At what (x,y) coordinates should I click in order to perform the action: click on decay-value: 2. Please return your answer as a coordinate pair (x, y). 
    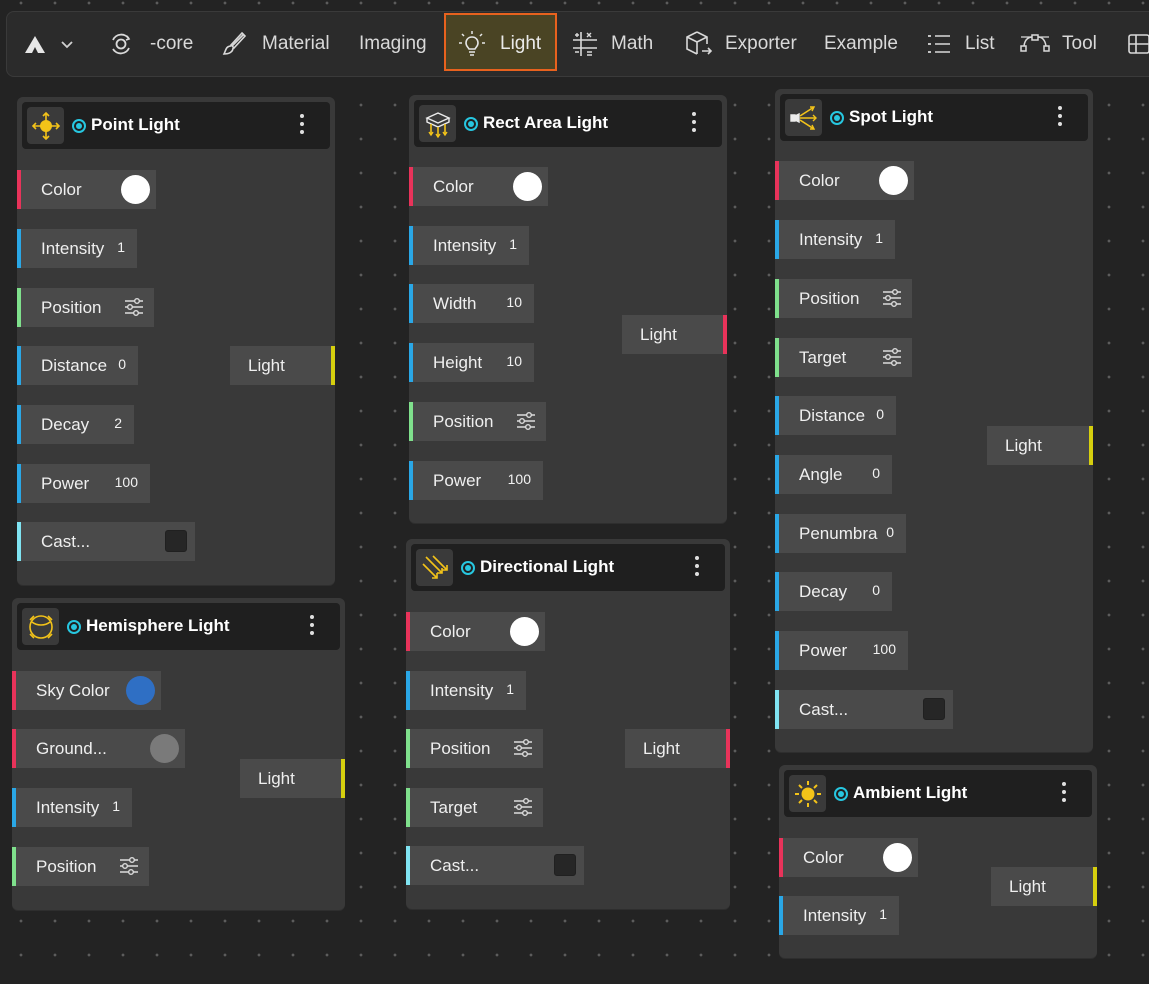
    Looking at the image, I should click on (118, 423).